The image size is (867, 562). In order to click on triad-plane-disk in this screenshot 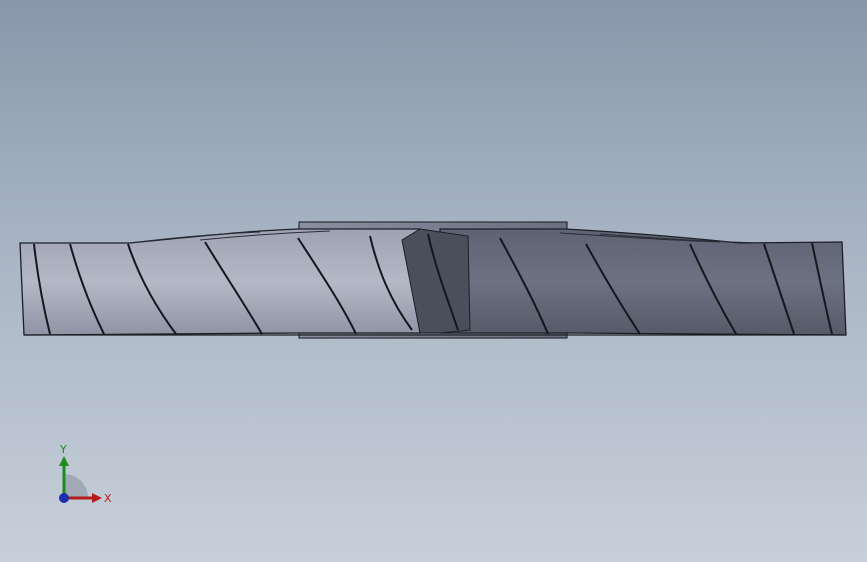, I will do `click(76, 486)`.